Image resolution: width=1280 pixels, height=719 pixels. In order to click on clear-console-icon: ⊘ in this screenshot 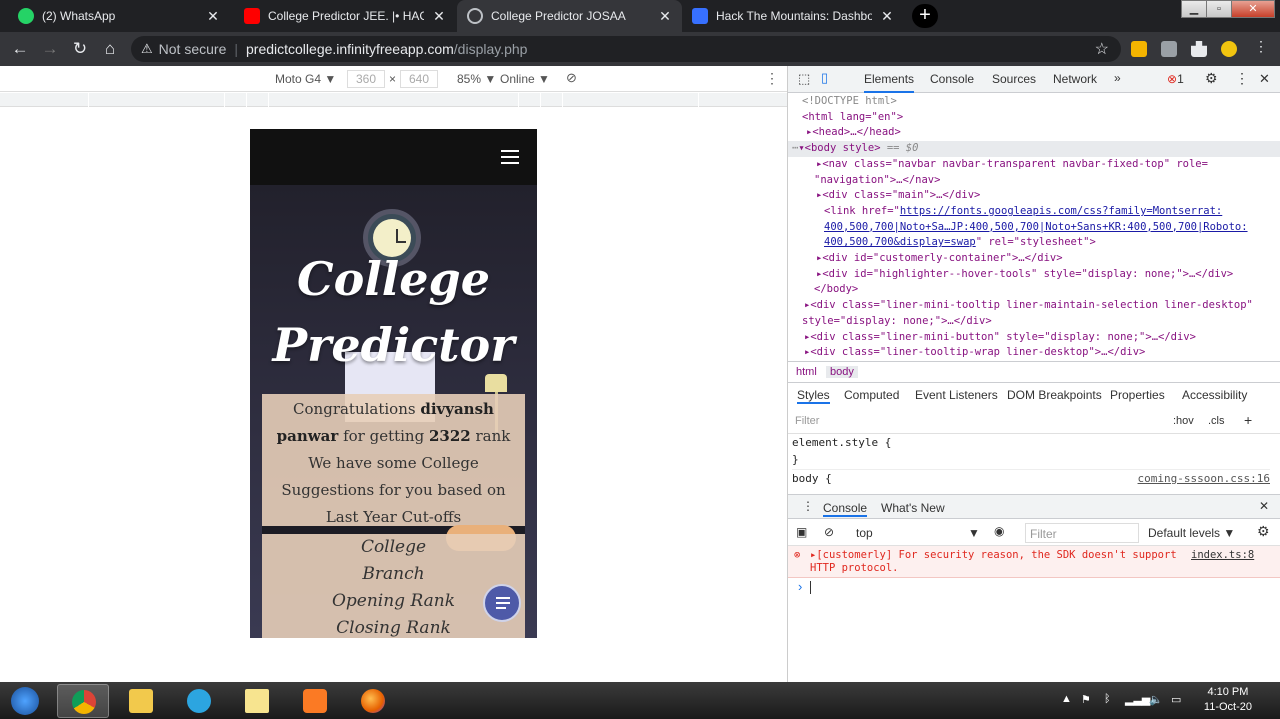, I will do `click(829, 532)`.